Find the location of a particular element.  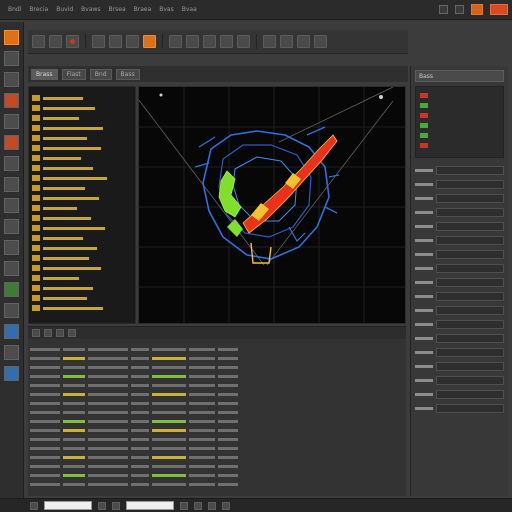

help-button is located at coordinates (477, 9).